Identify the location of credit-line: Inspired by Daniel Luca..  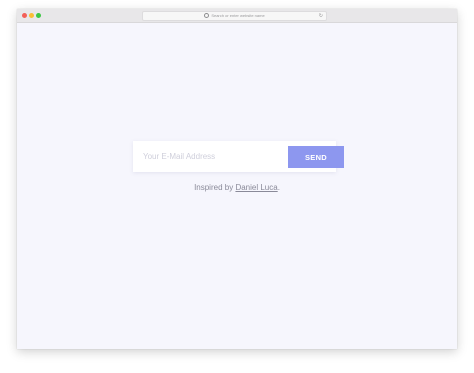
(237, 187).